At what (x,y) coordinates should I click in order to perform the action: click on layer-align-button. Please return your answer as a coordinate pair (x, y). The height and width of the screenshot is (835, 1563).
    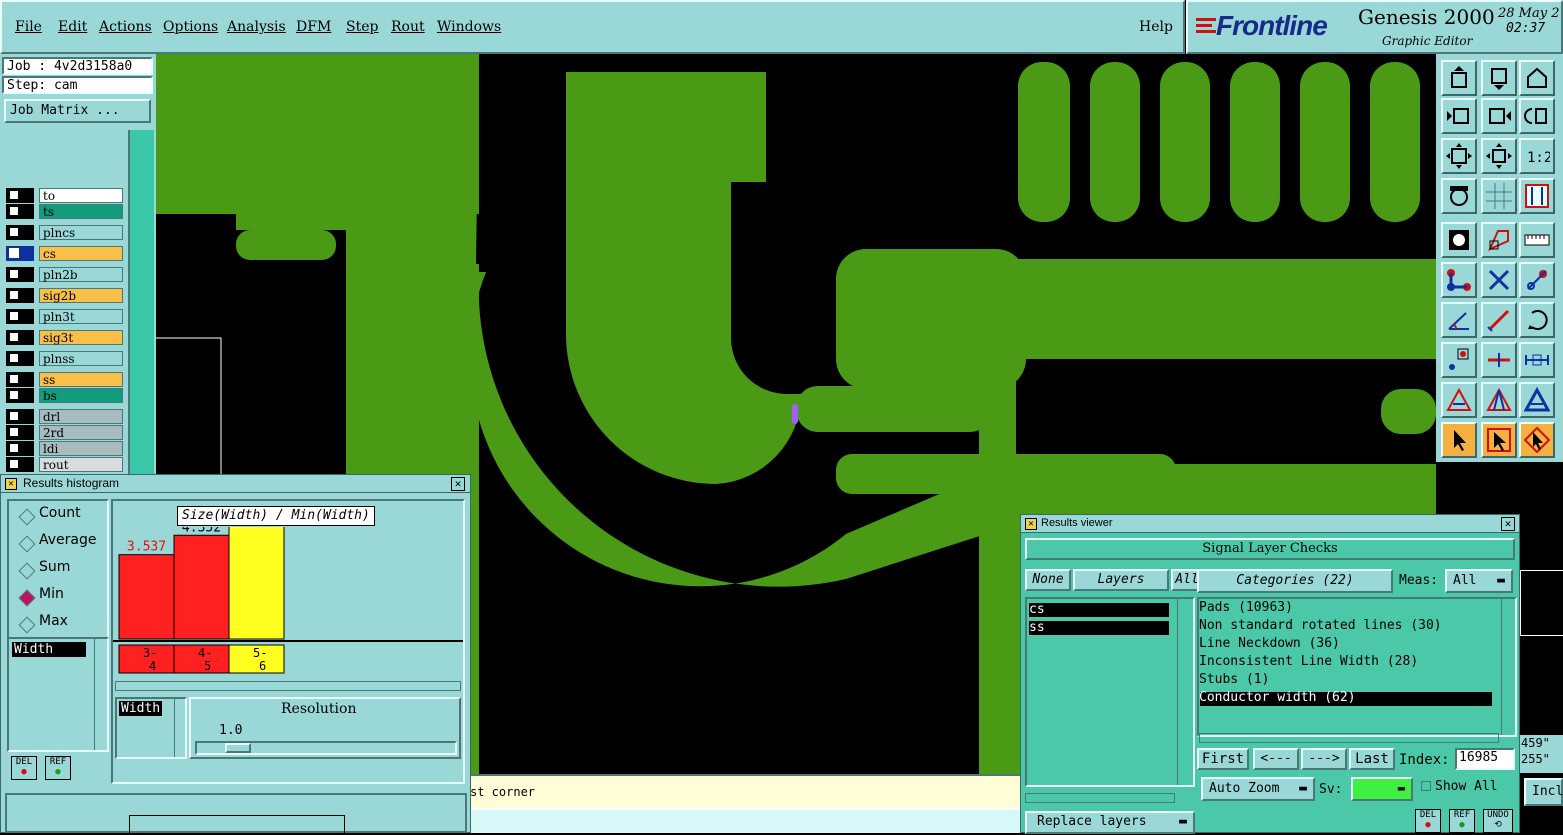
    Looking at the image, I should click on (1537, 196).